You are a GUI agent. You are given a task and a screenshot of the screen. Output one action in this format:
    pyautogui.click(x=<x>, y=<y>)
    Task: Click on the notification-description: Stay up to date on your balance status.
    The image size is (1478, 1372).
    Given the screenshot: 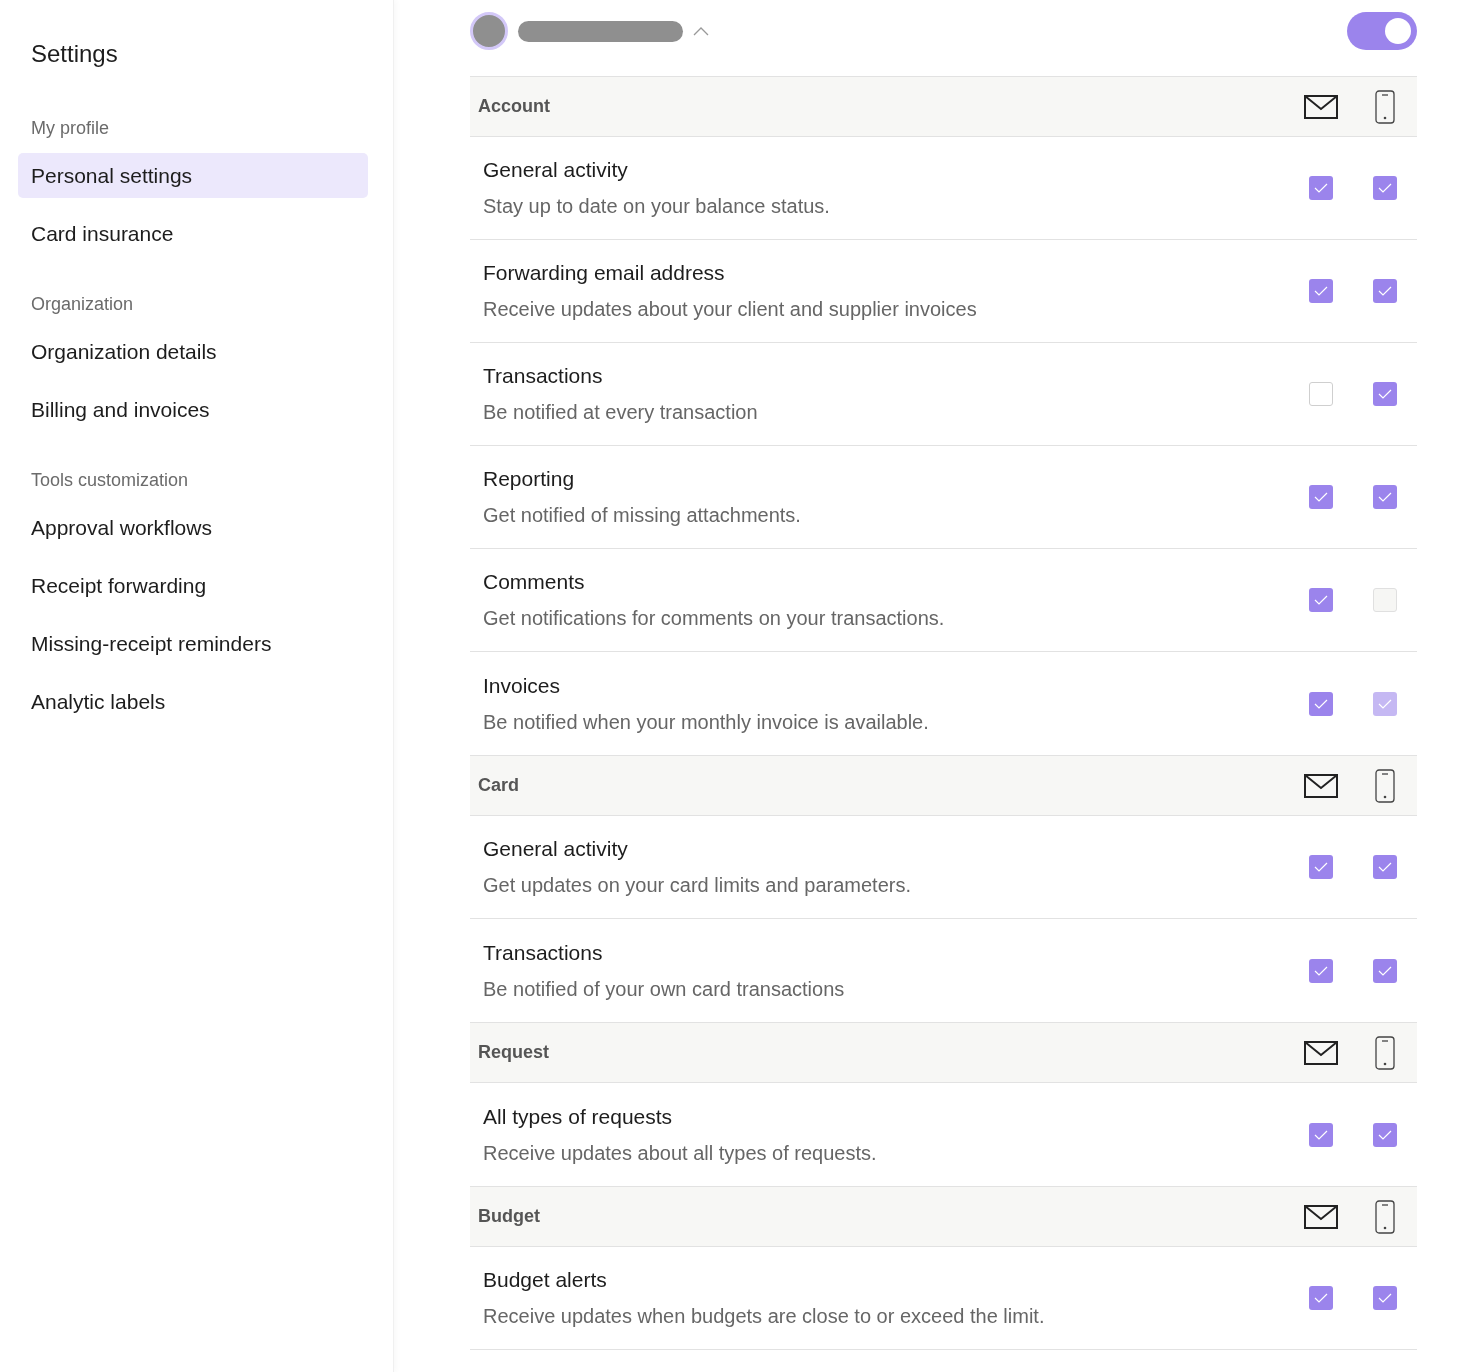 What is the action you would take?
    pyautogui.click(x=657, y=206)
    